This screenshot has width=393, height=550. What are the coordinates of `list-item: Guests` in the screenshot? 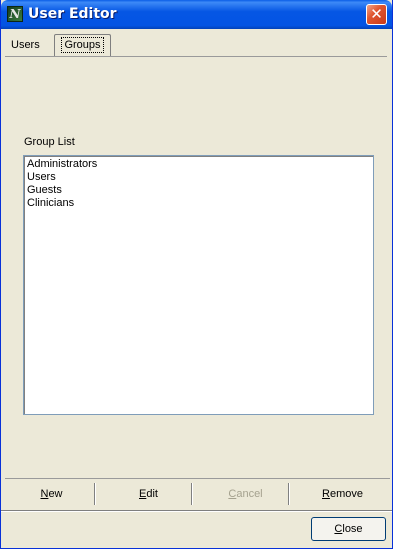 It's located at (198, 190).